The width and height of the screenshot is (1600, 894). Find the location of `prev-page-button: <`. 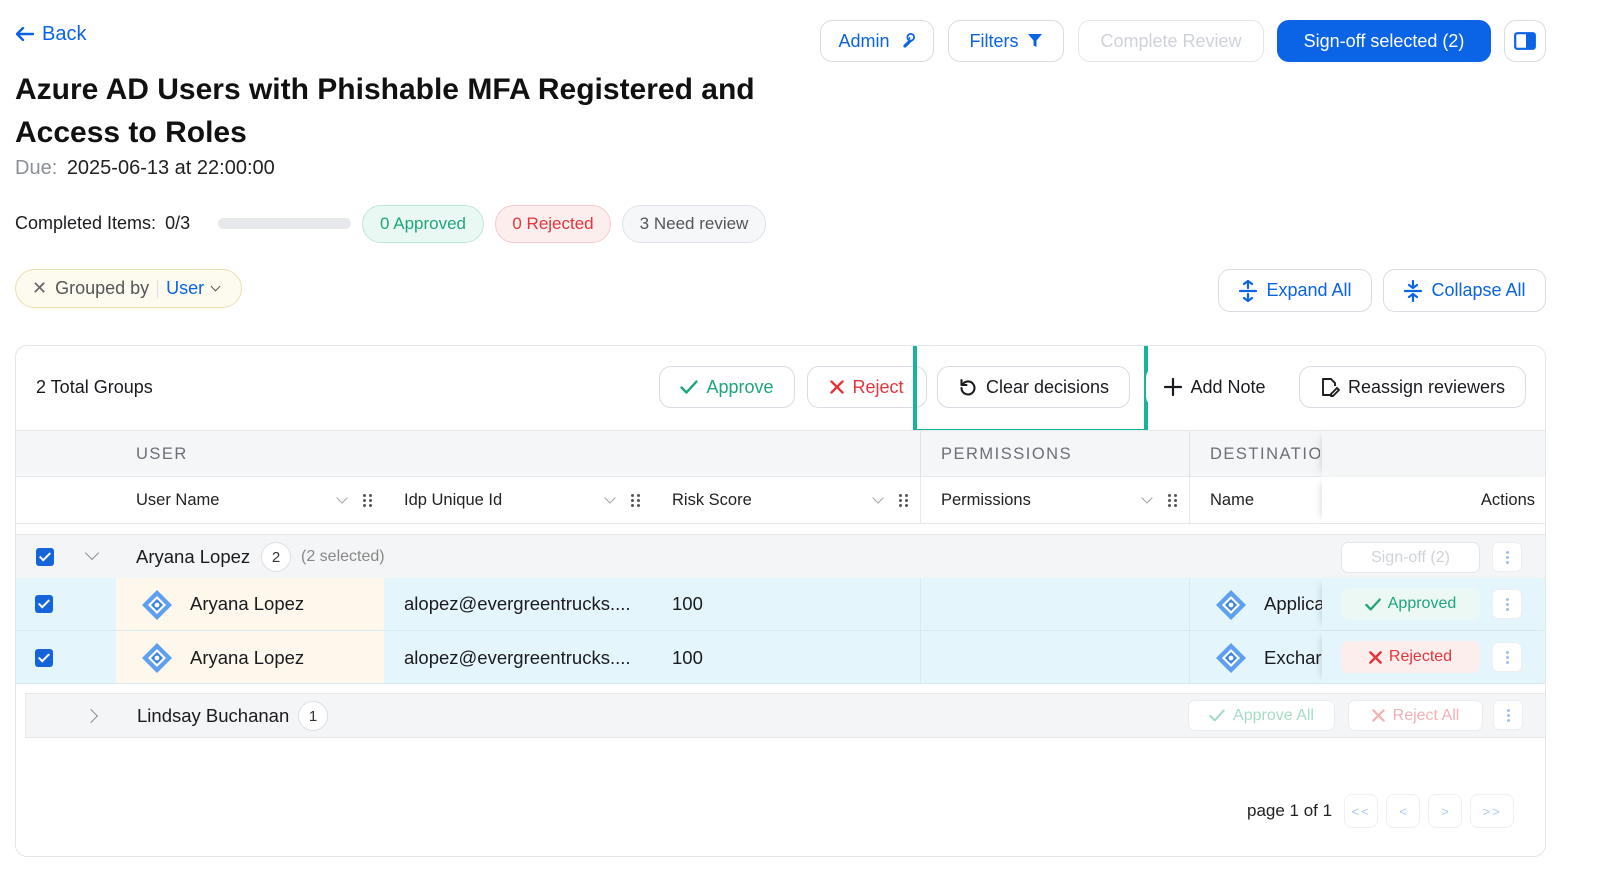

prev-page-button: < is located at coordinates (1403, 811).